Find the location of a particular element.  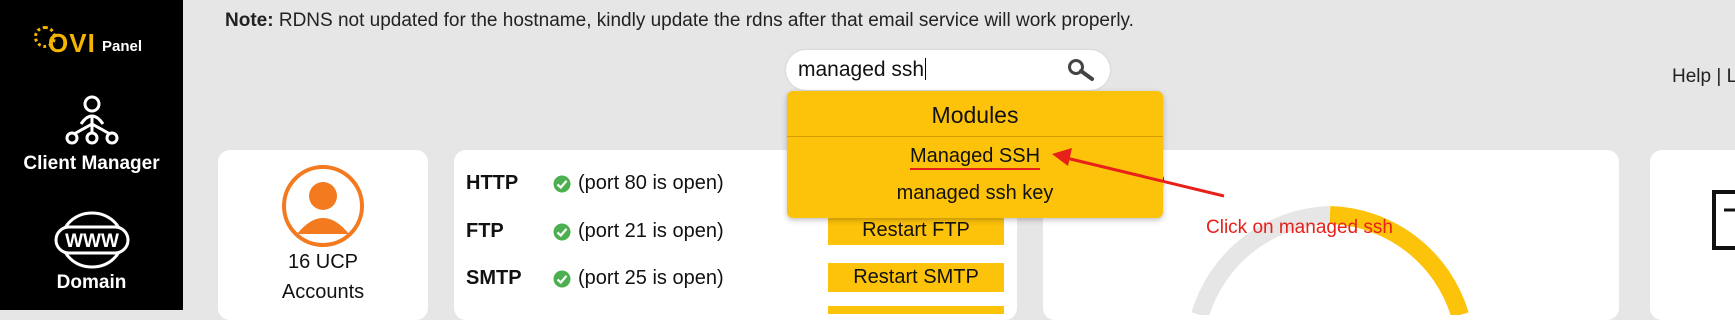

dropdown-title: Modules is located at coordinates (975, 115).